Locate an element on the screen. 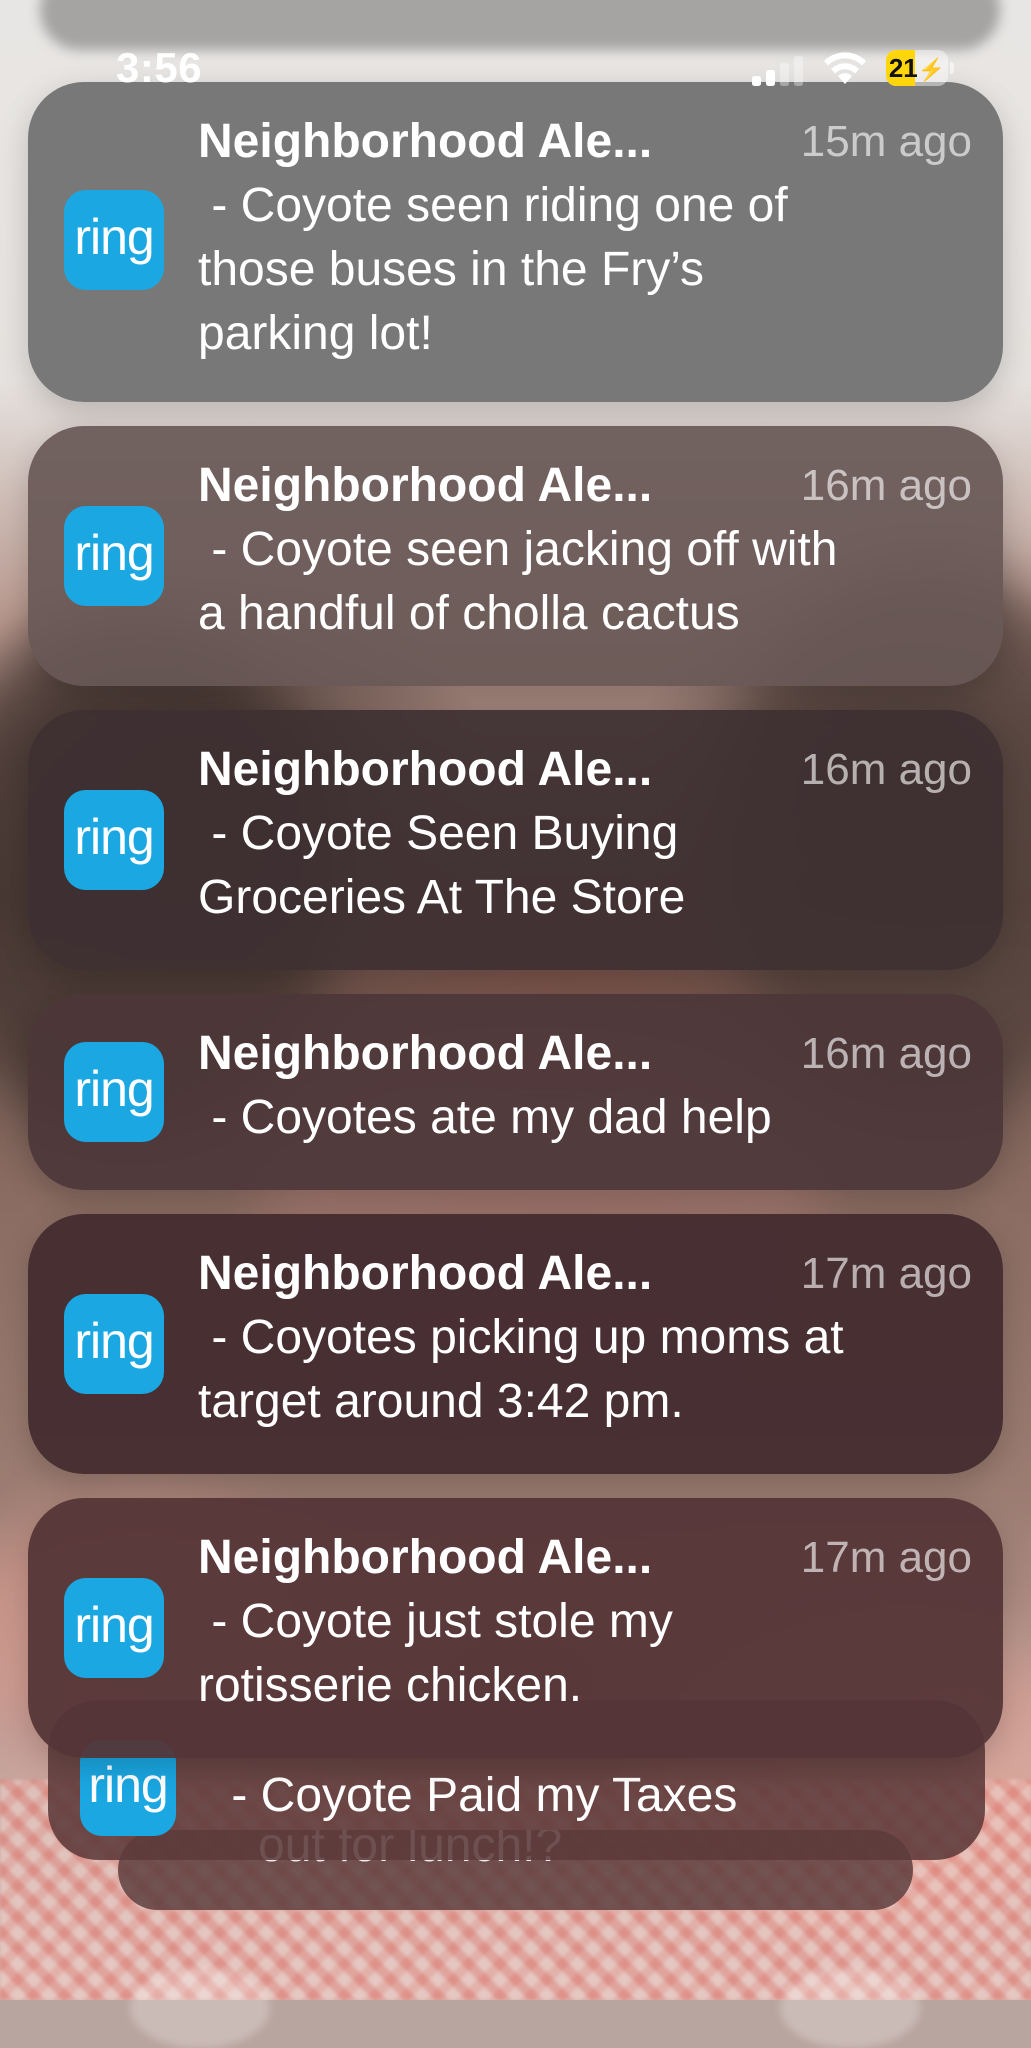  battery-body: 21⚡ is located at coordinates (917, 68).